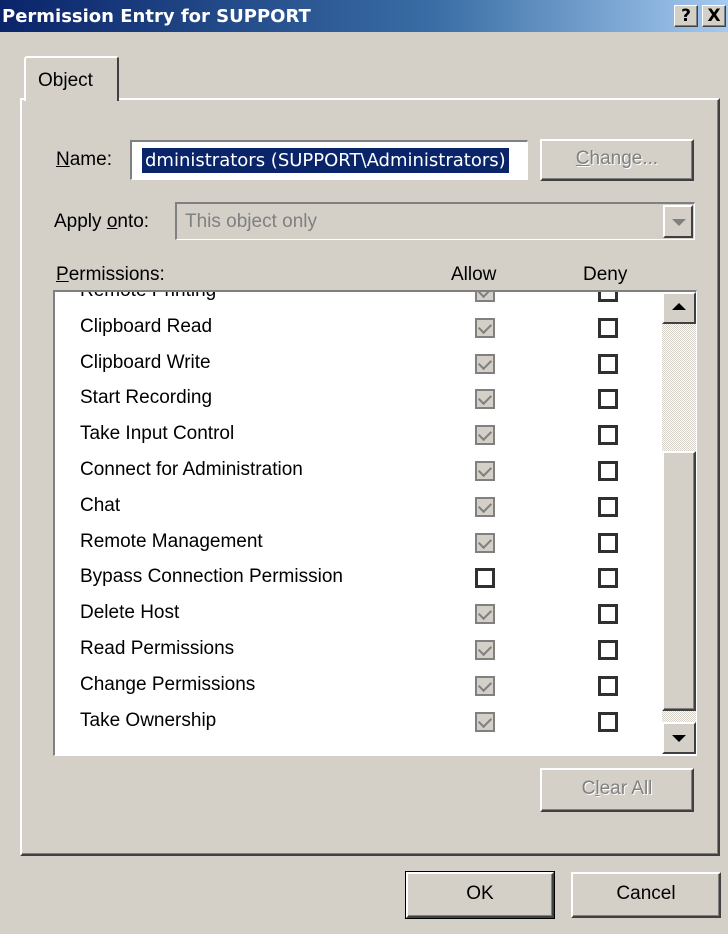 This screenshot has height=934, width=728. I want to click on permission-row: Start Recording, so click(355, 399).